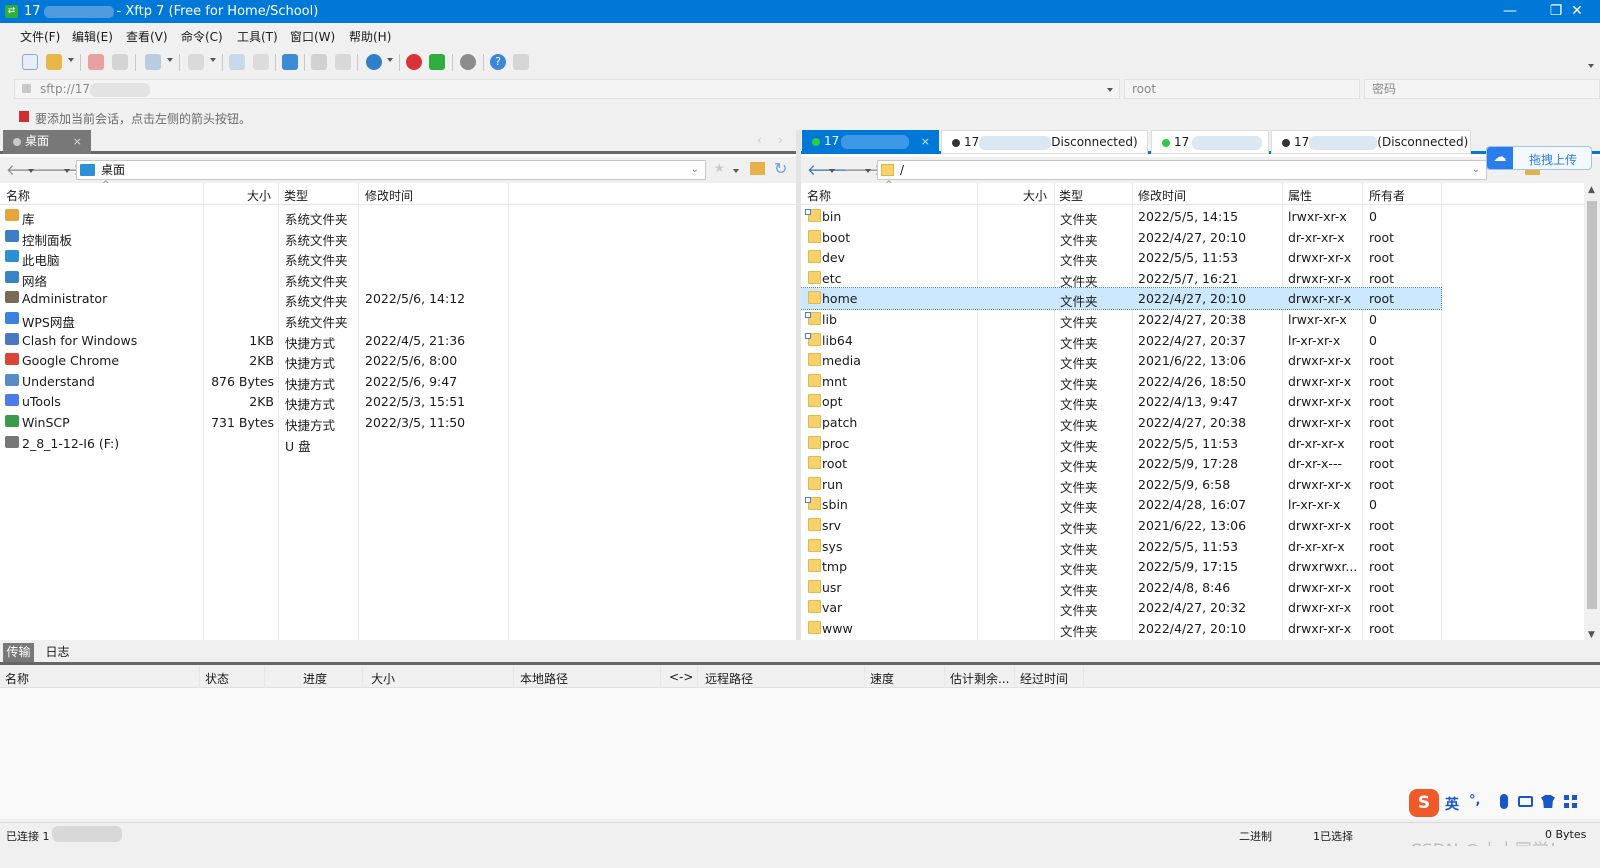 The height and width of the screenshot is (868, 1600). Describe the element at coordinates (147, 36) in the screenshot. I see `menu-view: 查看(V)` at that location.